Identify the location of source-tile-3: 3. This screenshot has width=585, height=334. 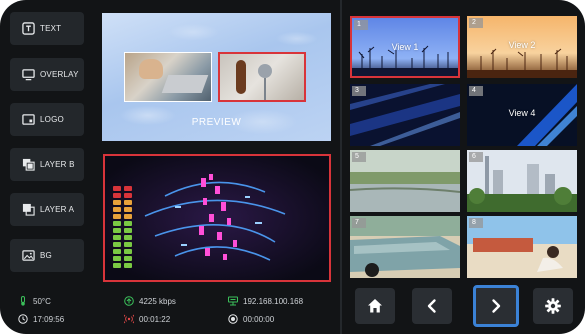
(405, 115).